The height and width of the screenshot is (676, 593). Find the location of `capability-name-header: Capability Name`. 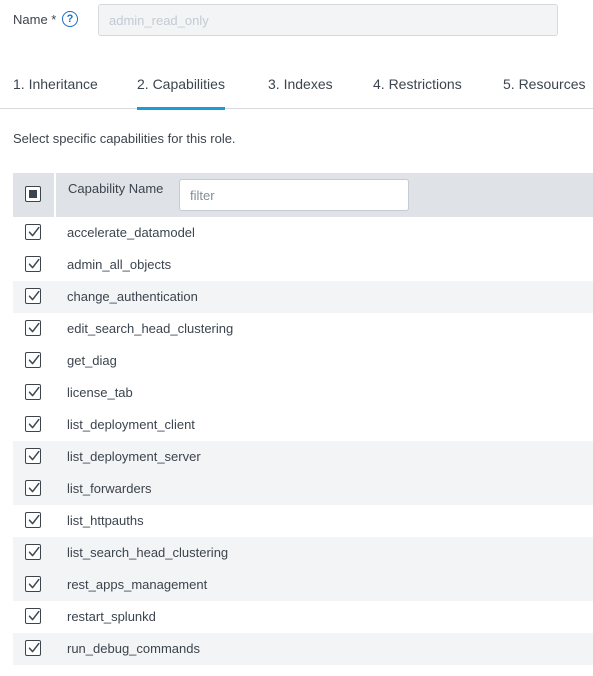

capability-name-header: Capability Name is located at coordinates (115, 188).